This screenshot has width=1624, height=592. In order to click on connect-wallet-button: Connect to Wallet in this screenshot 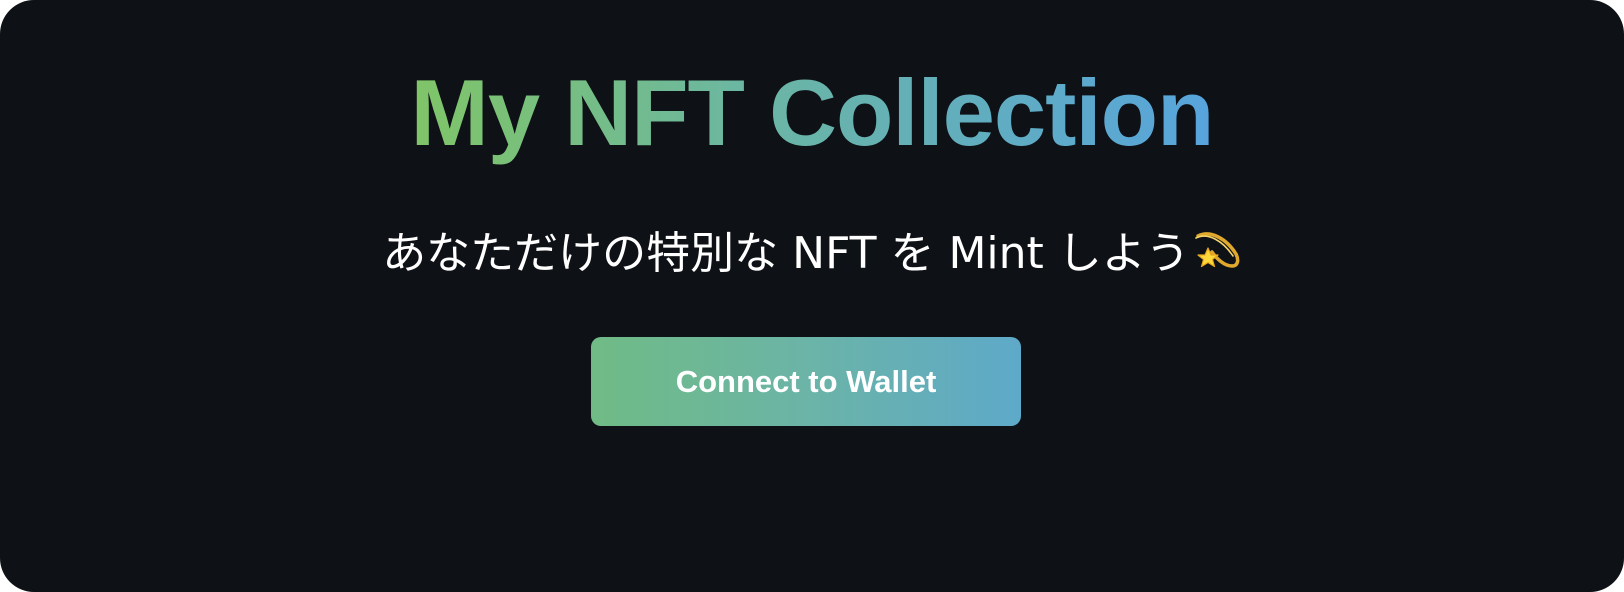, I will do `click(806, 381)`.